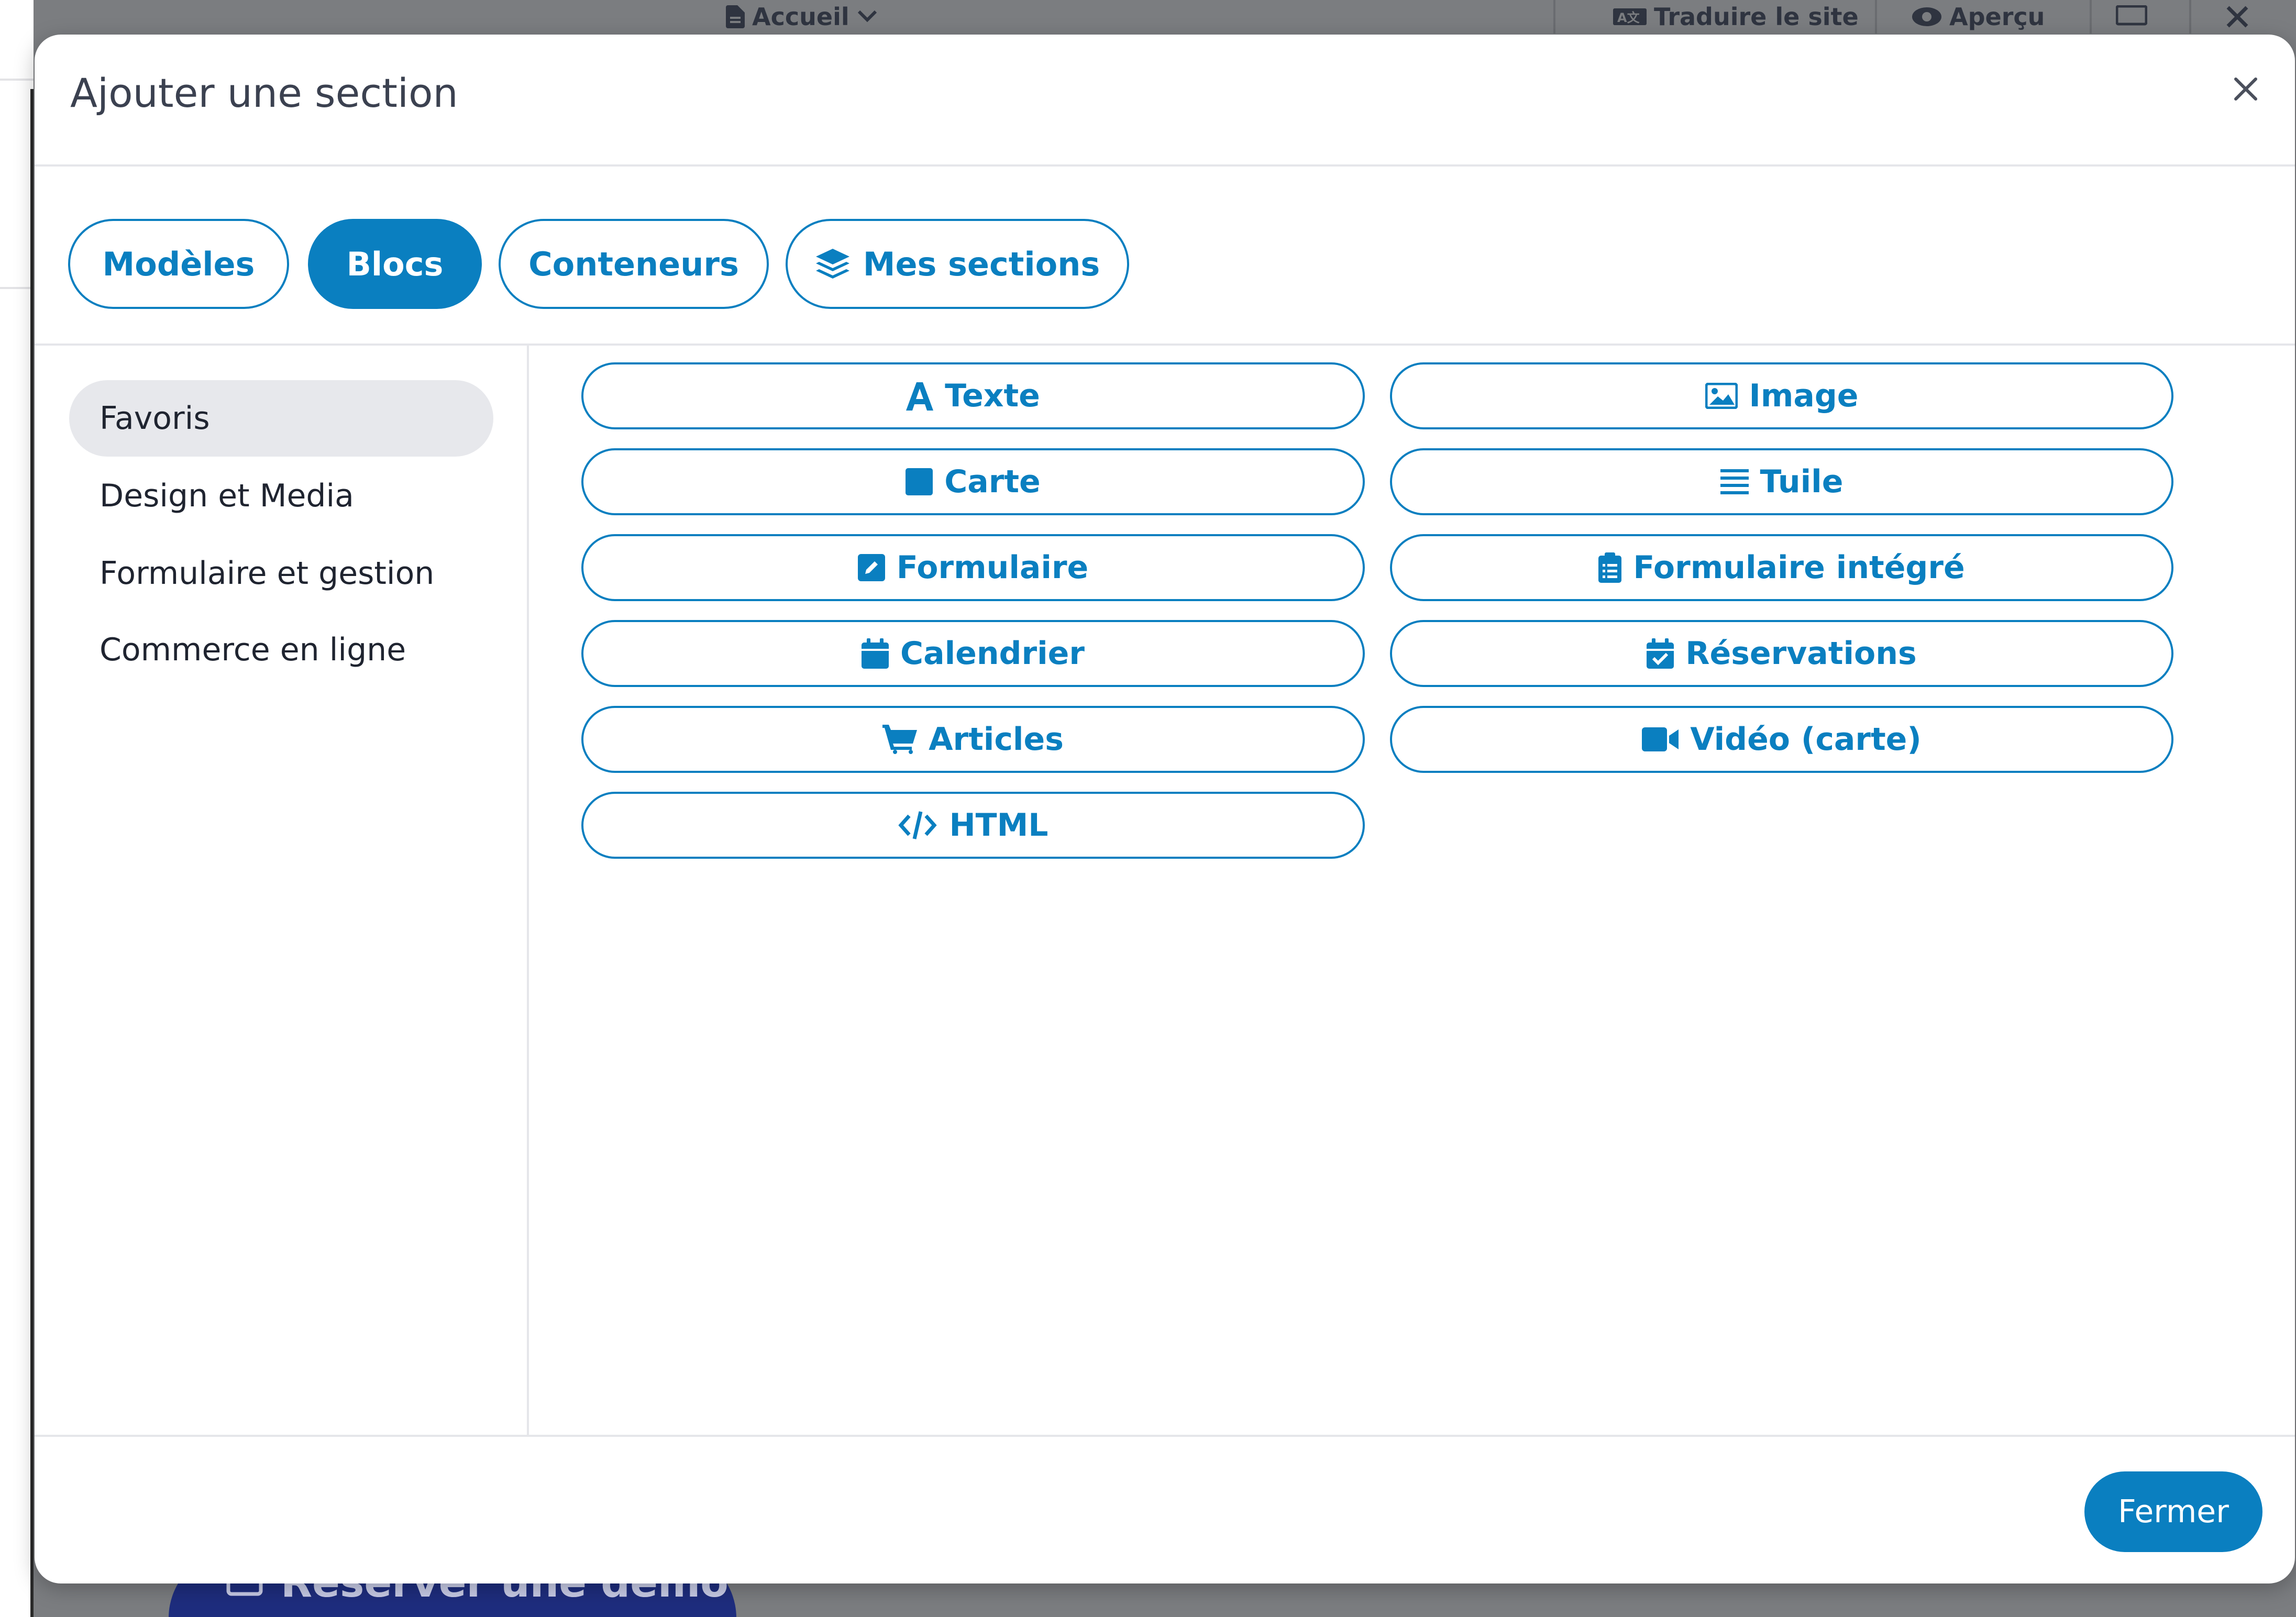 Image resolution: width=2296 pixels, height=1617 pixels. Describe the element at coordinates (1165, 101) in the screenshot. I see `modal-header: Ajouter une section` at that location.